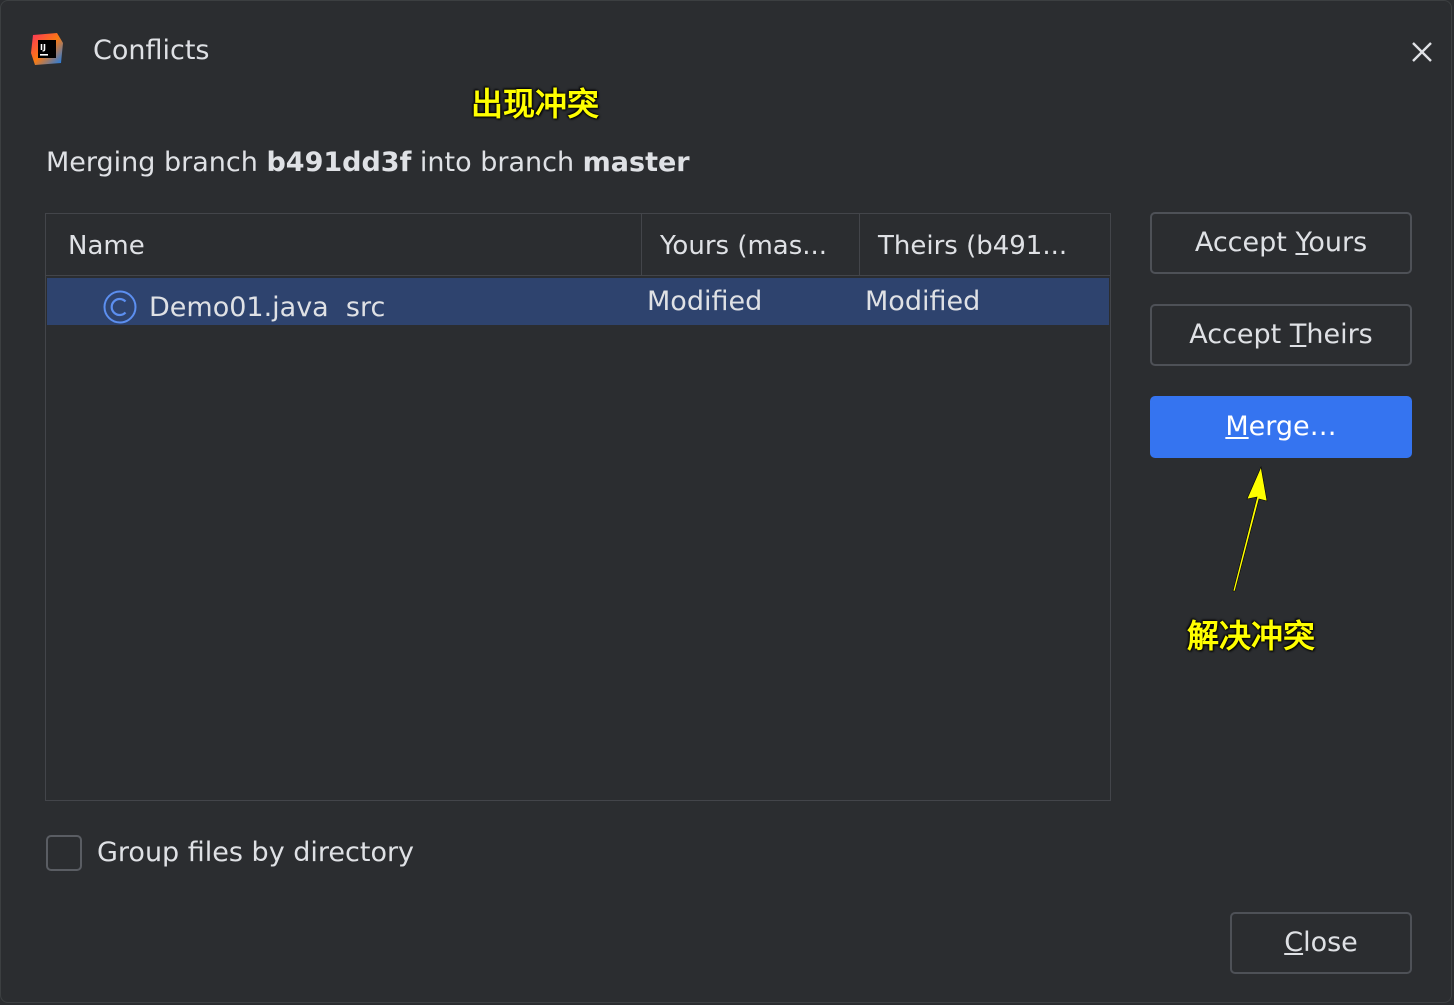 Image resolution: width=1454 pixels, height=1005 pixels. What do you see at coordinates (1250, 528) in the screenshot?
I see `annotation-arrow` at bounding box center [1250, 528].